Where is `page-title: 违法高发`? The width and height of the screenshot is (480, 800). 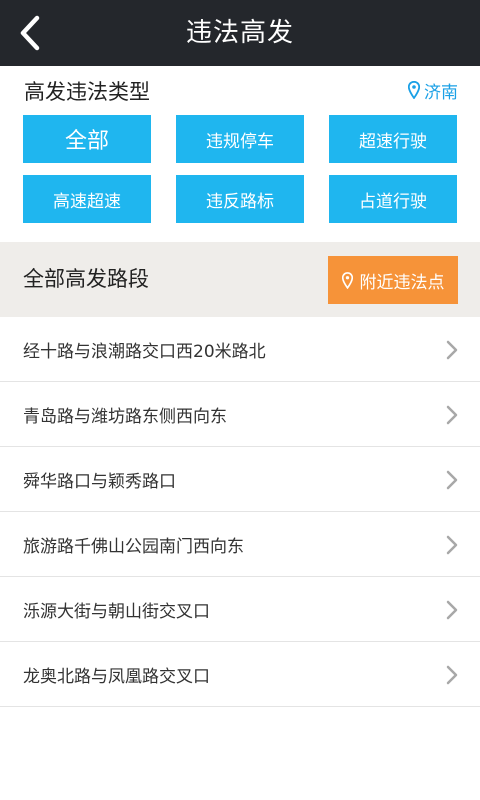 page-title: 违法高发 is located at coordinates (239, 33).